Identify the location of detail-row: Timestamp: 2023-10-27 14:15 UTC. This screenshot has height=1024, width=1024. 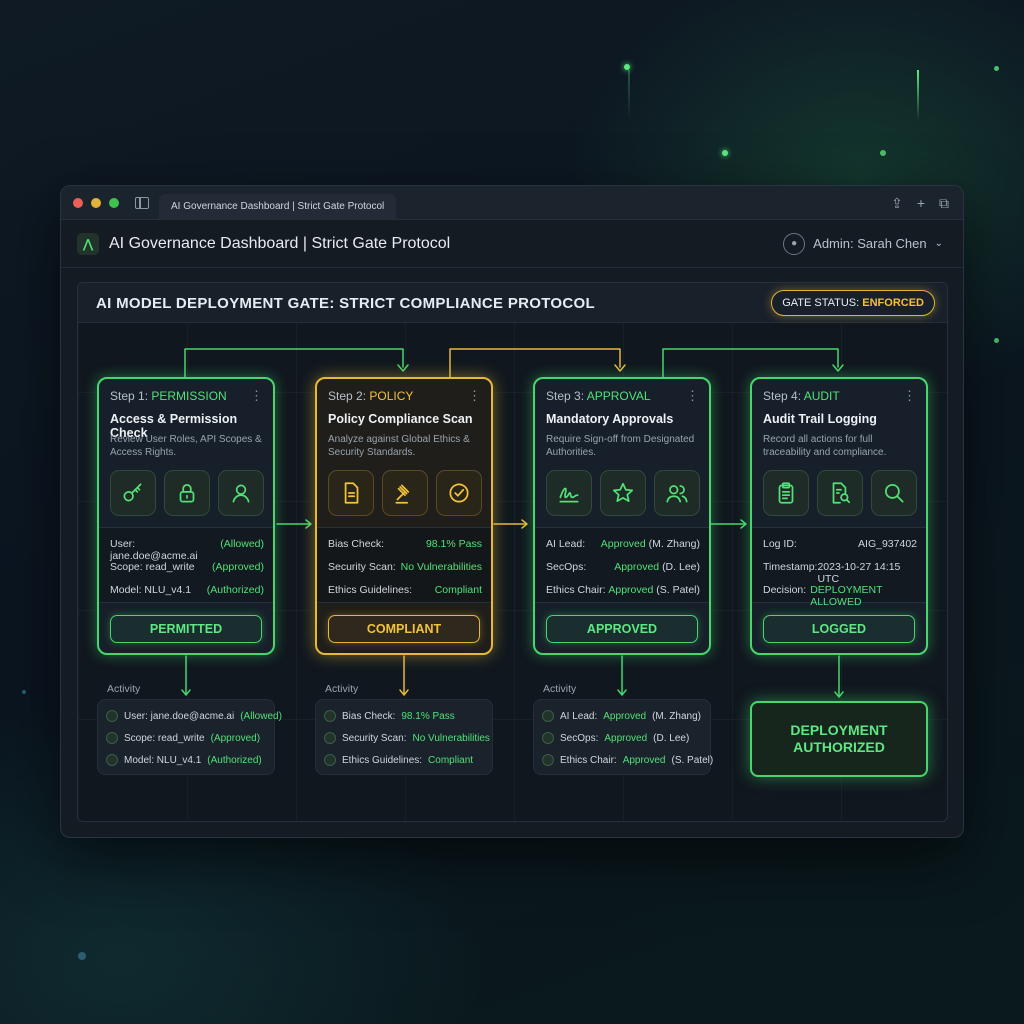
(832, 573).